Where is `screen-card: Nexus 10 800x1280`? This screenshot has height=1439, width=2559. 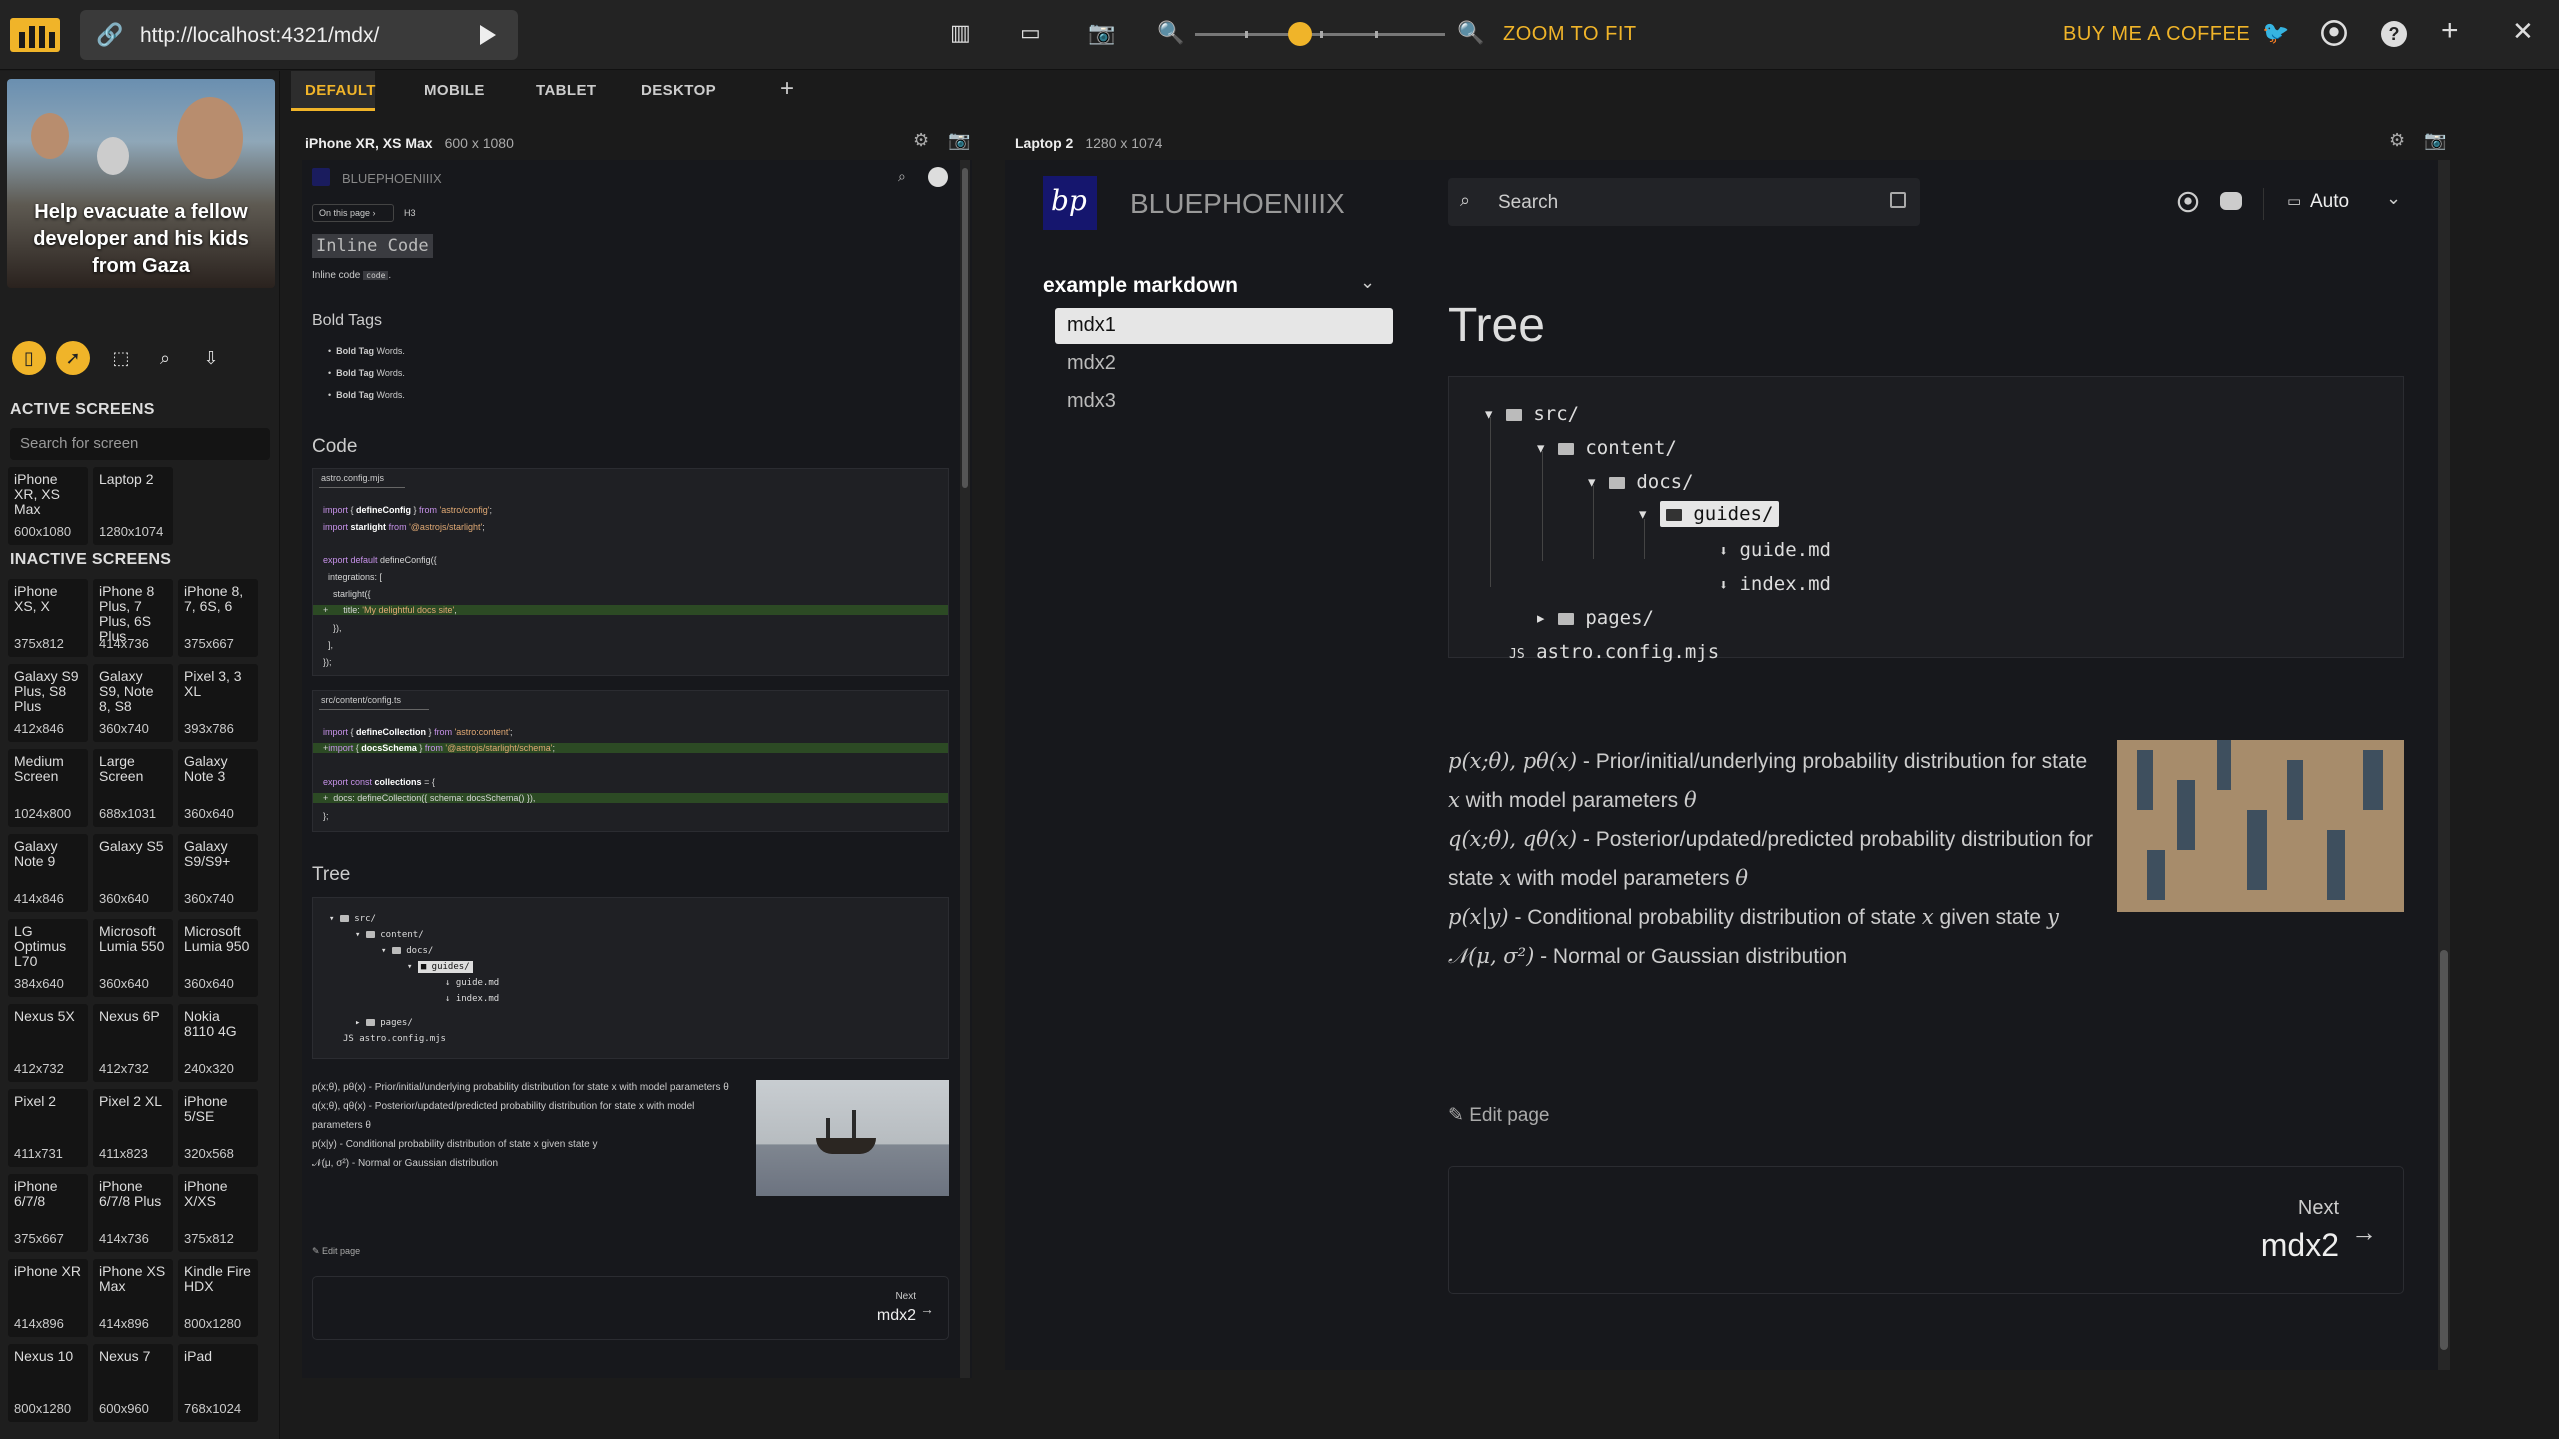
screen-card: Nexus 10 800x1280 is located at coordinates (48, 1383).